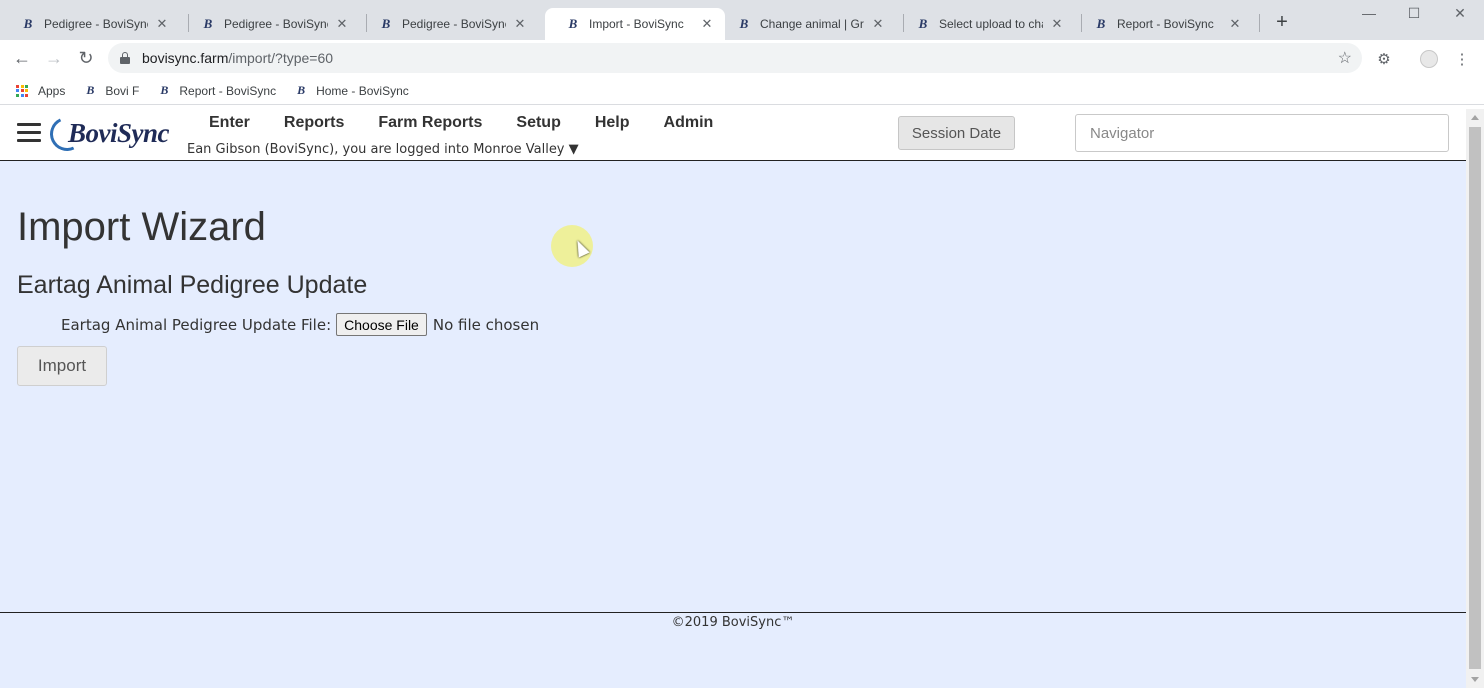  Describe the element at coordinates (229, 123) in the screenshot. I see `nav-enter: Enter` at that location.